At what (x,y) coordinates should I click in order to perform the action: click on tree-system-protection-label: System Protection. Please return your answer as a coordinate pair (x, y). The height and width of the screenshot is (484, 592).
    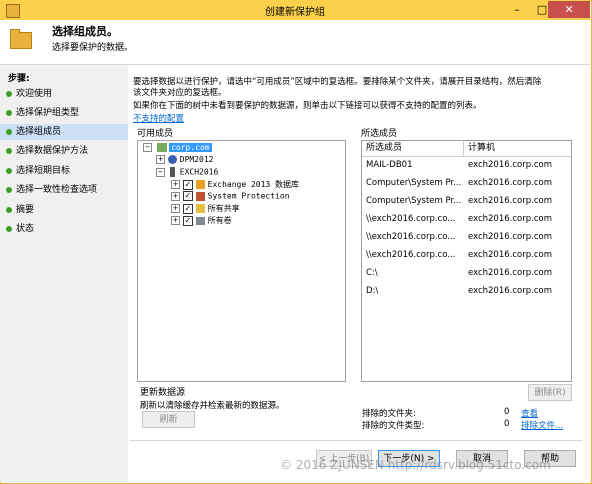
    Looking at the image, I should click on (248, 196).